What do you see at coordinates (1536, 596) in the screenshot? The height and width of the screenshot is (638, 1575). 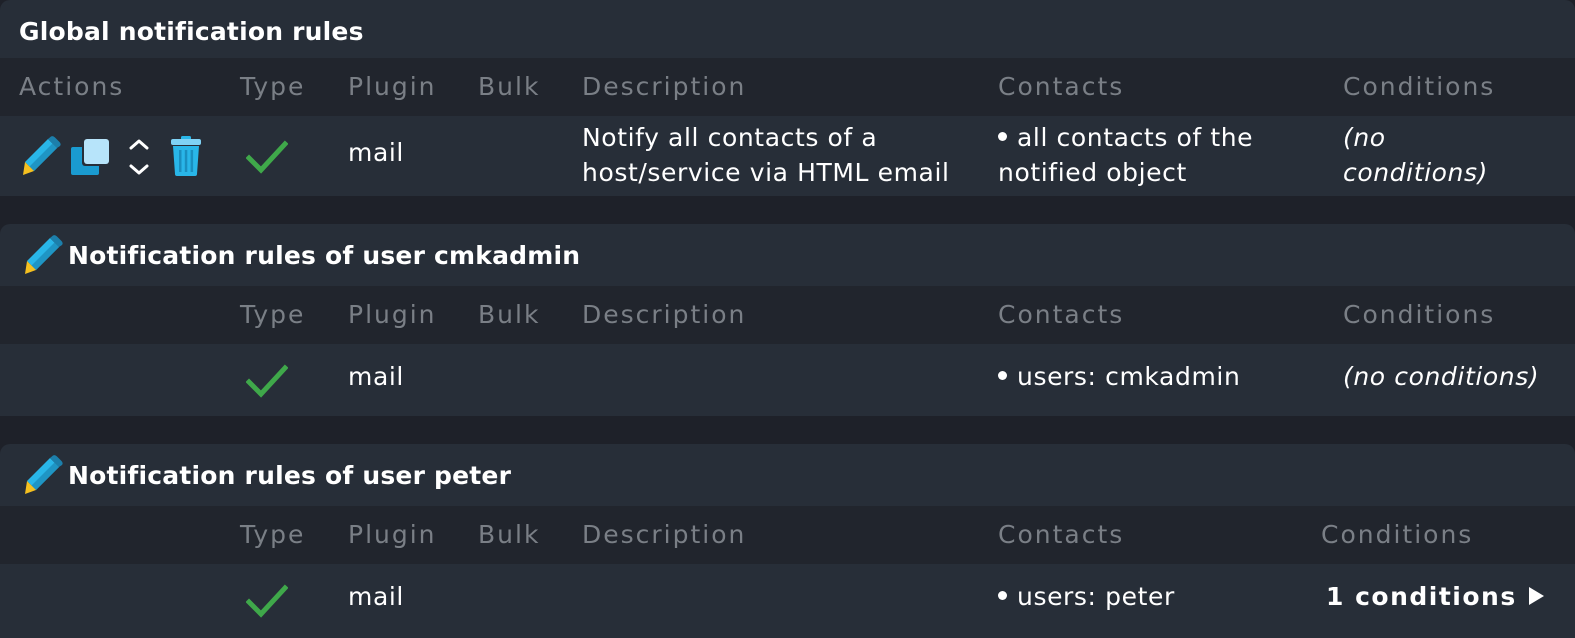 I see `expand-triangle-icon` at bounding box center [1536, 596].